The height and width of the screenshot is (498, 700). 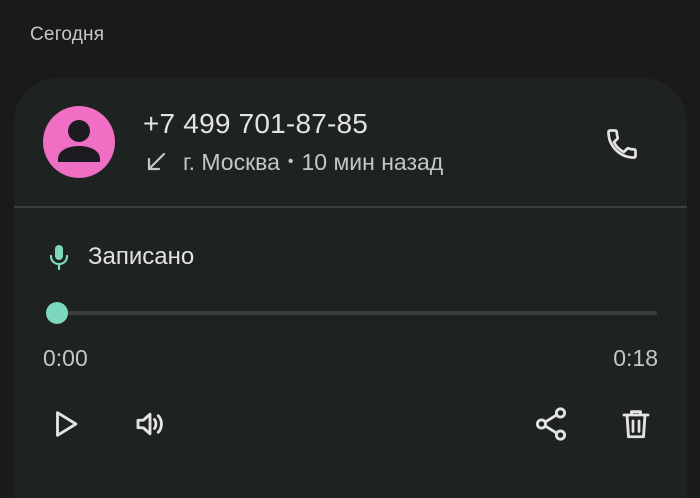 What do you see at coordinates (65, 358) in the screenshot?
I see `time-current: 0:00` at bounding box center [65, 358].